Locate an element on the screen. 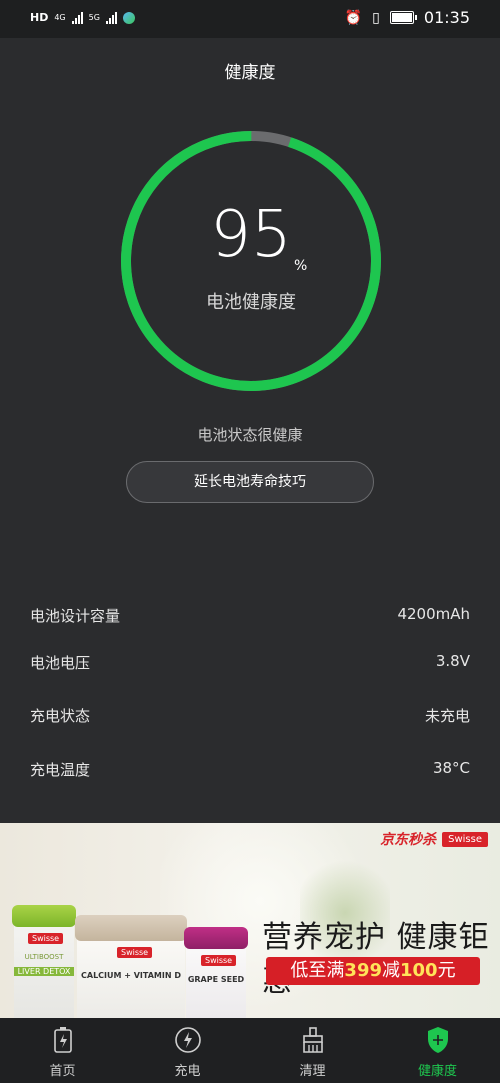 This screenshot has height=1083, width=500. nav-home: 首页 is located at coordinates (62, 1050).